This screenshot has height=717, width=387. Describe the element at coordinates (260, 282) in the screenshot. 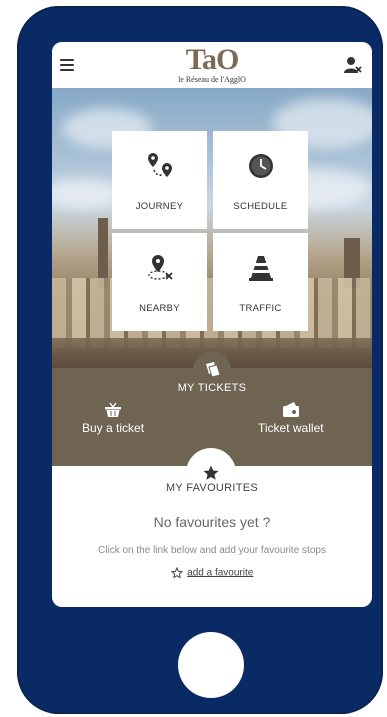

I see `traffic-tile: TRAFFIC` at that location.